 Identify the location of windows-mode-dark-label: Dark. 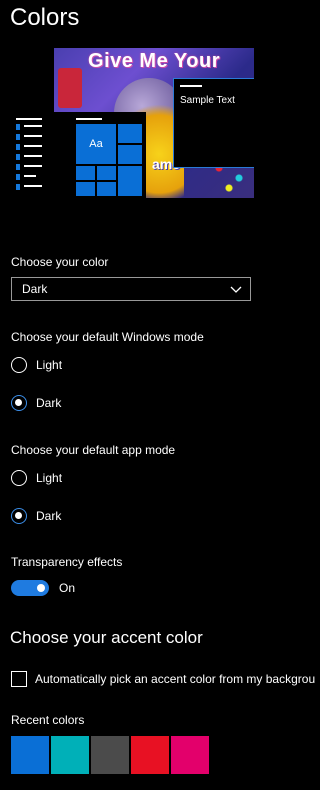
(49, 403).